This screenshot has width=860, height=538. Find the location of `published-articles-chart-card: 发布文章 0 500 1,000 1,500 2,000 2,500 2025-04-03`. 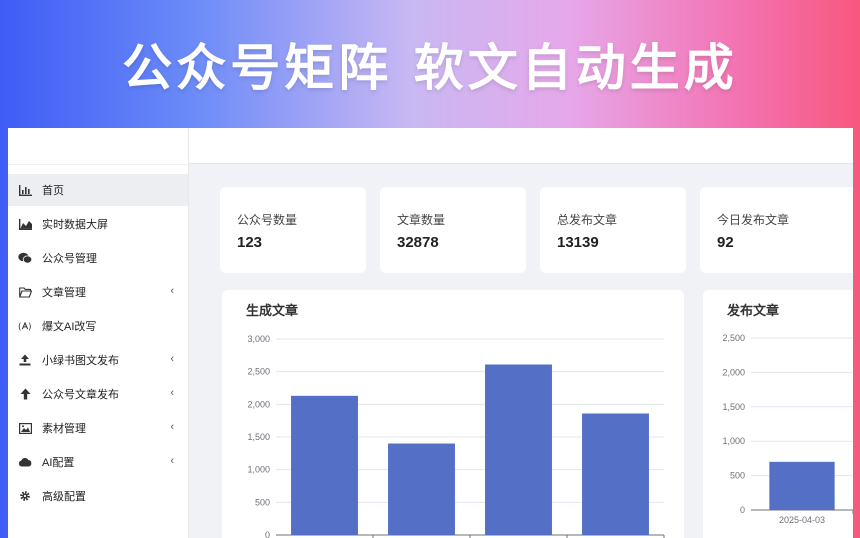

published-articles-chart-card: 发布文章 0 500 1,000 1,500 2,000 2,500 2025-04-03 is located at coordinates (778, 414).